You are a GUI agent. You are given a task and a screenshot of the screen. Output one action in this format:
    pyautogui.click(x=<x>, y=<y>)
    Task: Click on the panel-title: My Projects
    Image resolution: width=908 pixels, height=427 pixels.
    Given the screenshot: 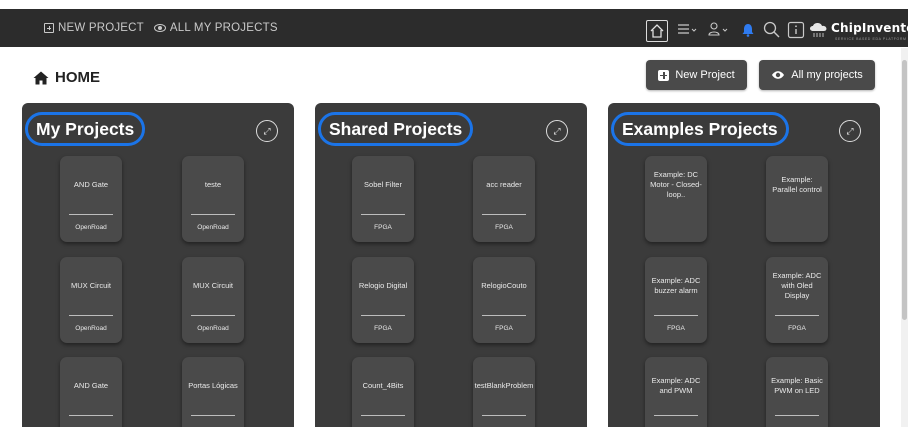 What is the action you would take?
    pyautogui.click(x=85, y=129)
    